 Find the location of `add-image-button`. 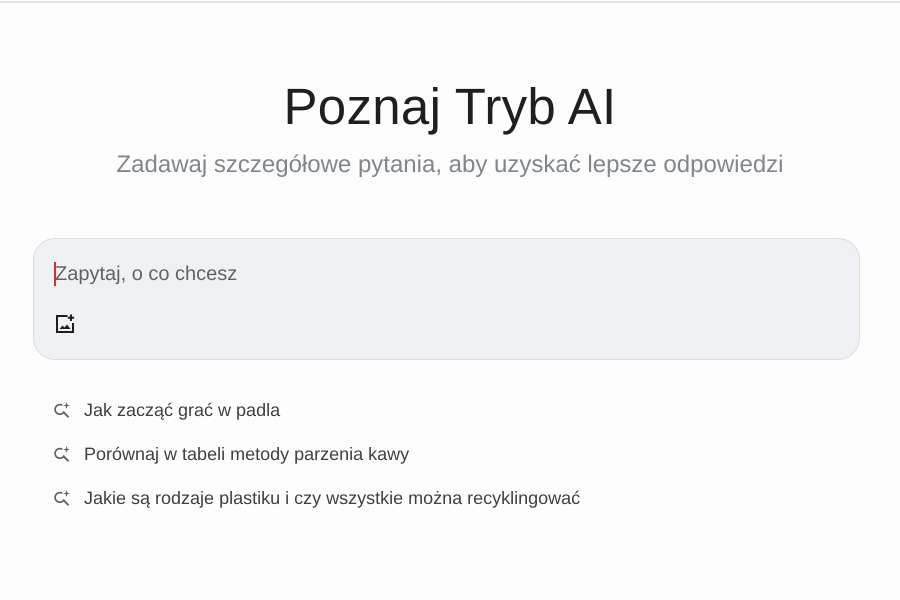

add-image-button is located at coordinates (65, 324).